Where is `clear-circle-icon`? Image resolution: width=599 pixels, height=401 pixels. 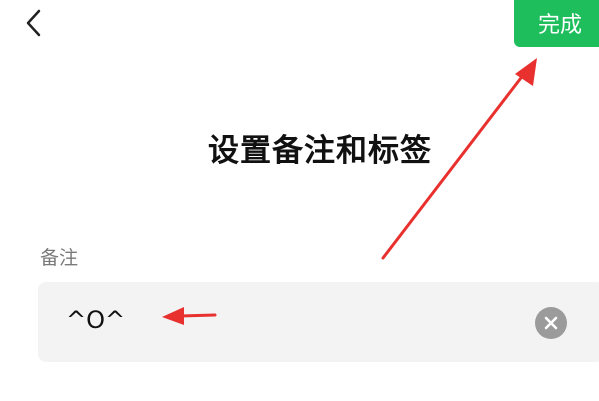
clear-circle-icon is located at coordinates (551, 323).